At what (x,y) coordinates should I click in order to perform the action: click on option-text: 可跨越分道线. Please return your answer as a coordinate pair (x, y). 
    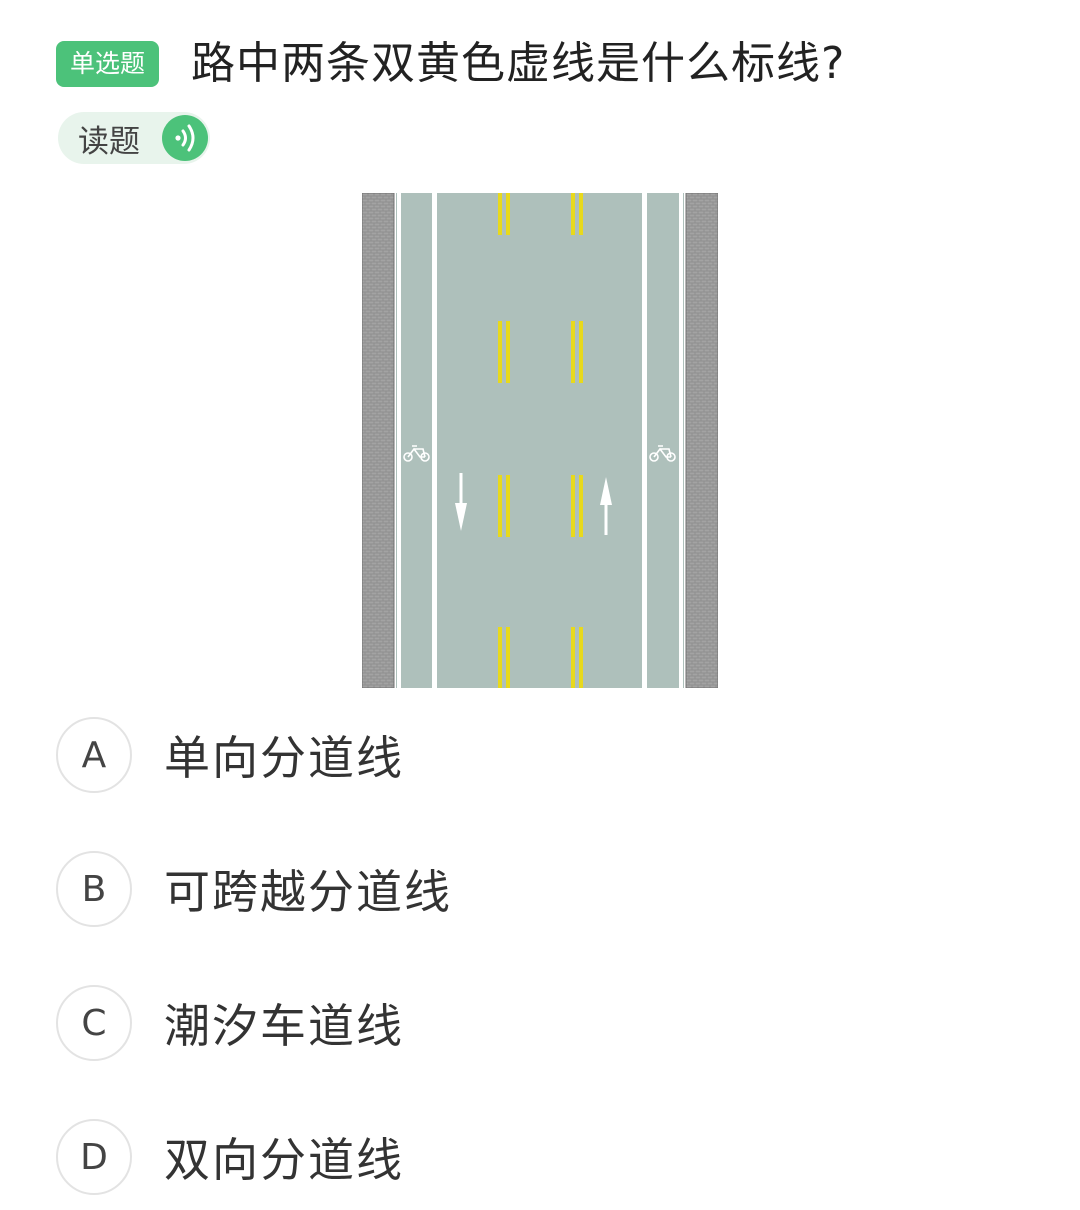
    Looking at the image, I should click on (308, 892).